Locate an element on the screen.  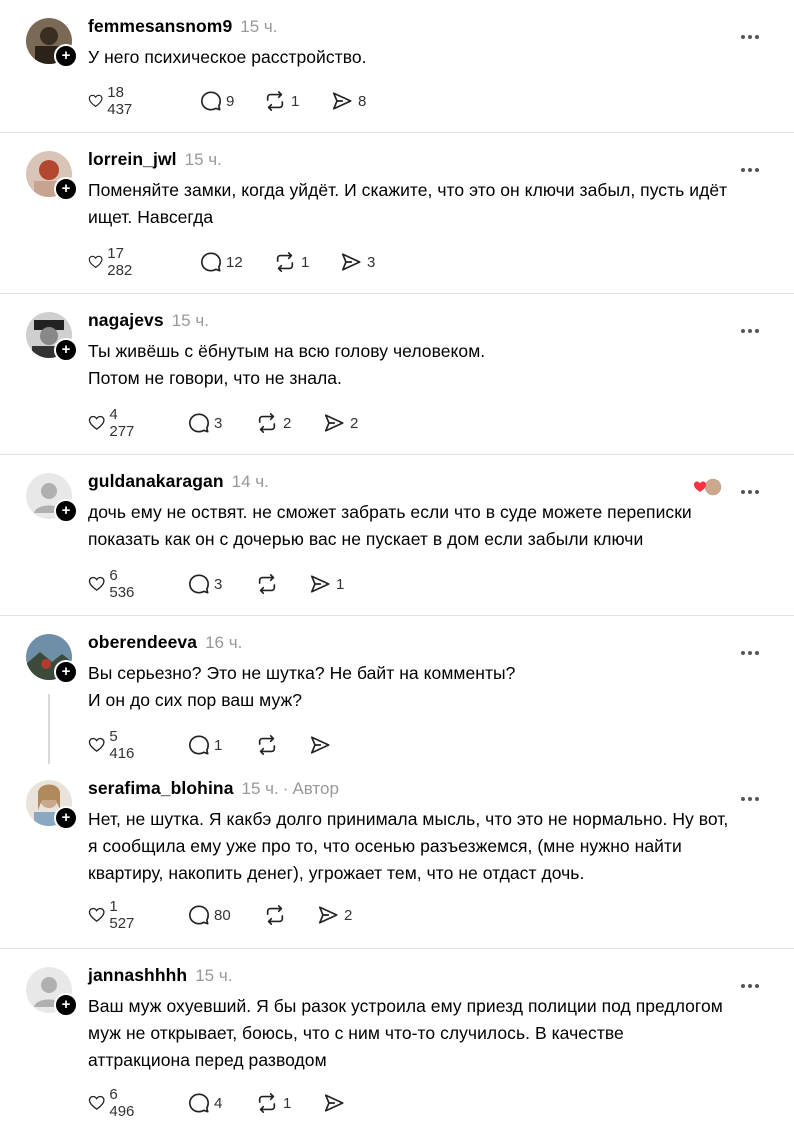
username: lorrein_jwl is located at coordinates (132, 159).